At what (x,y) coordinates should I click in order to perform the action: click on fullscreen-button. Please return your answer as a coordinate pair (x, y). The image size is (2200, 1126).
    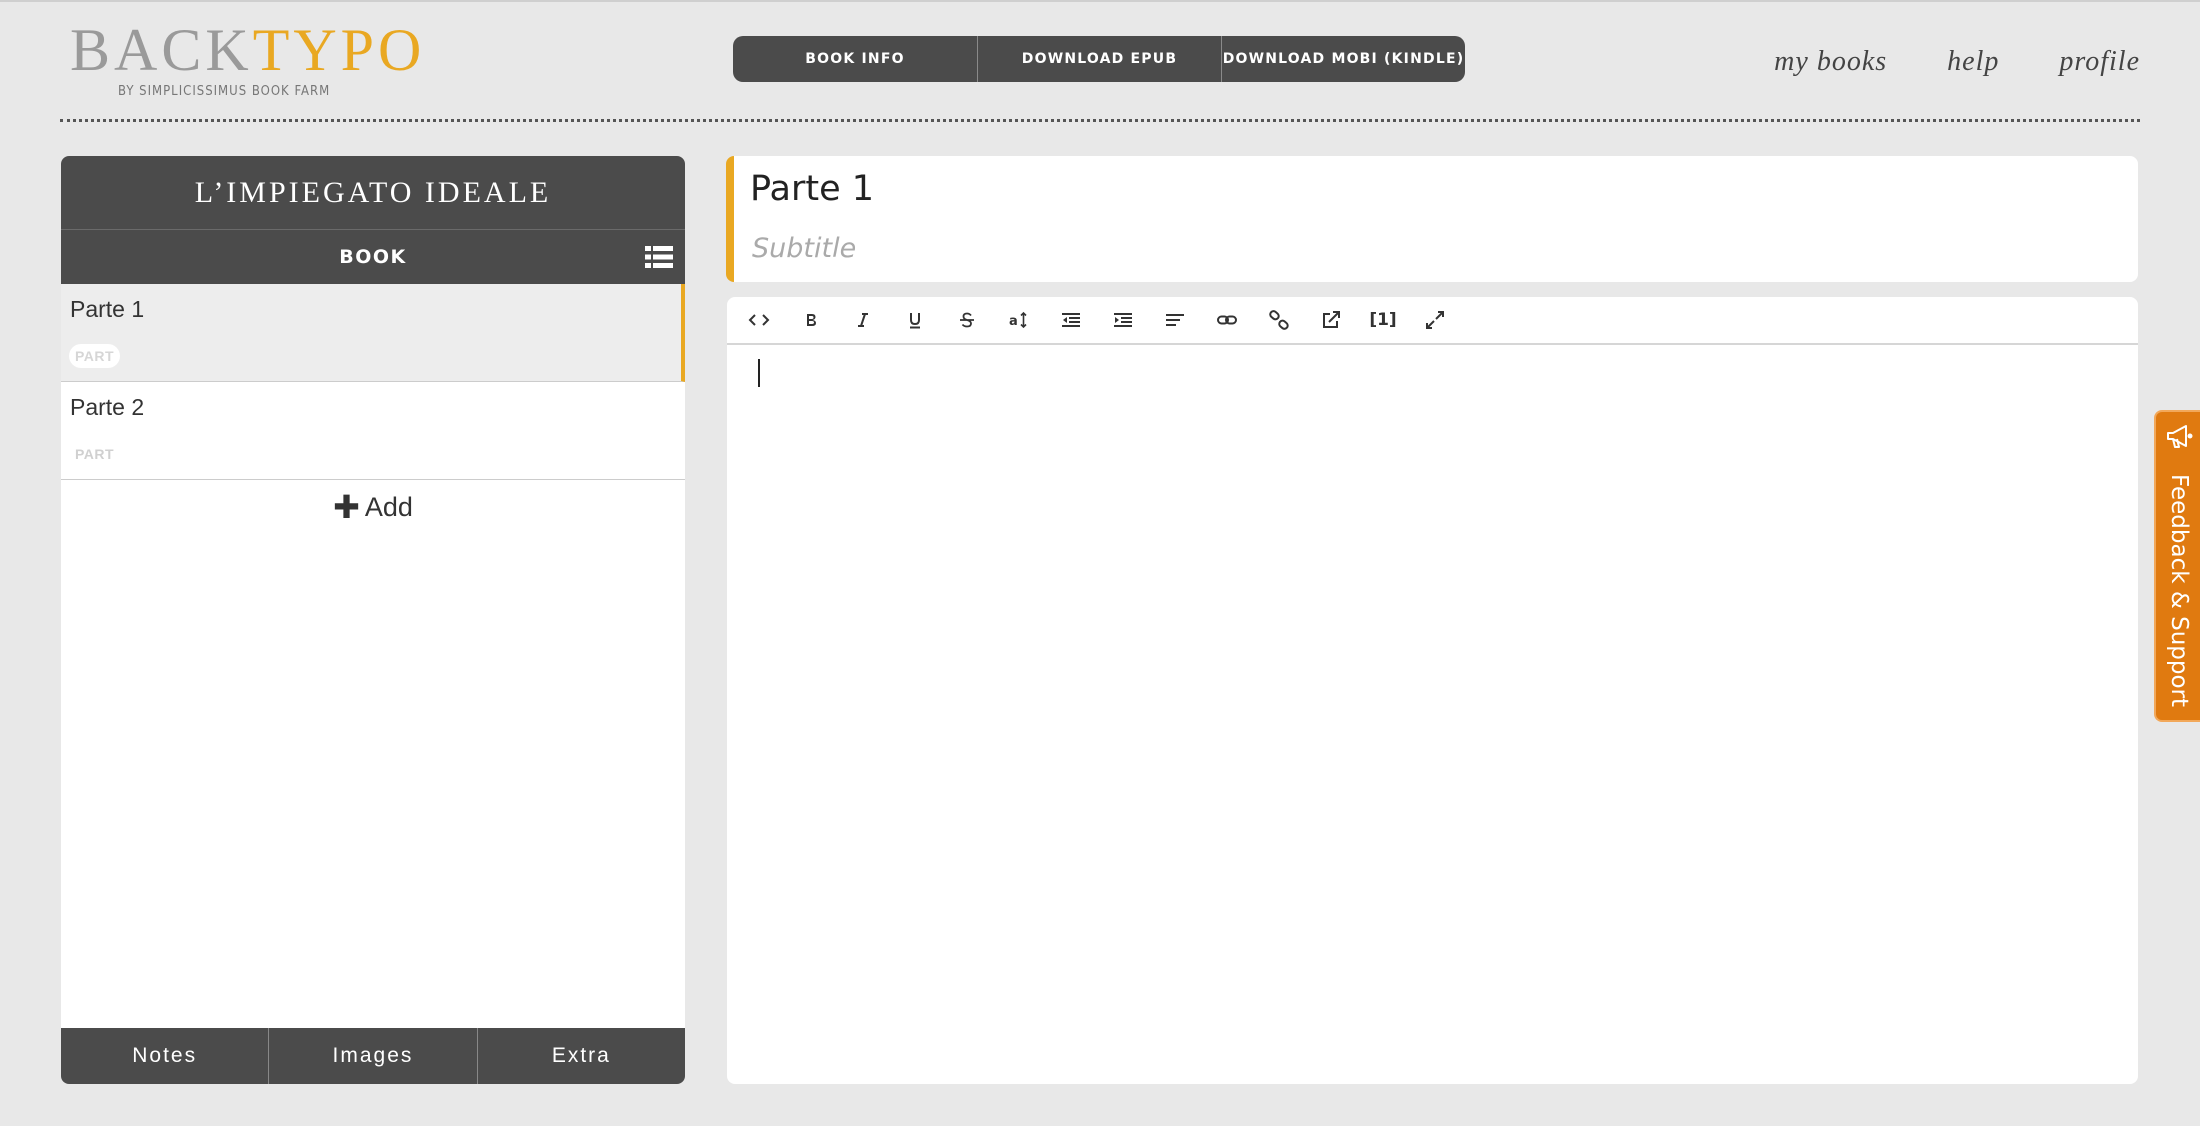
    Looking at the image, I should click on (1435, 320).